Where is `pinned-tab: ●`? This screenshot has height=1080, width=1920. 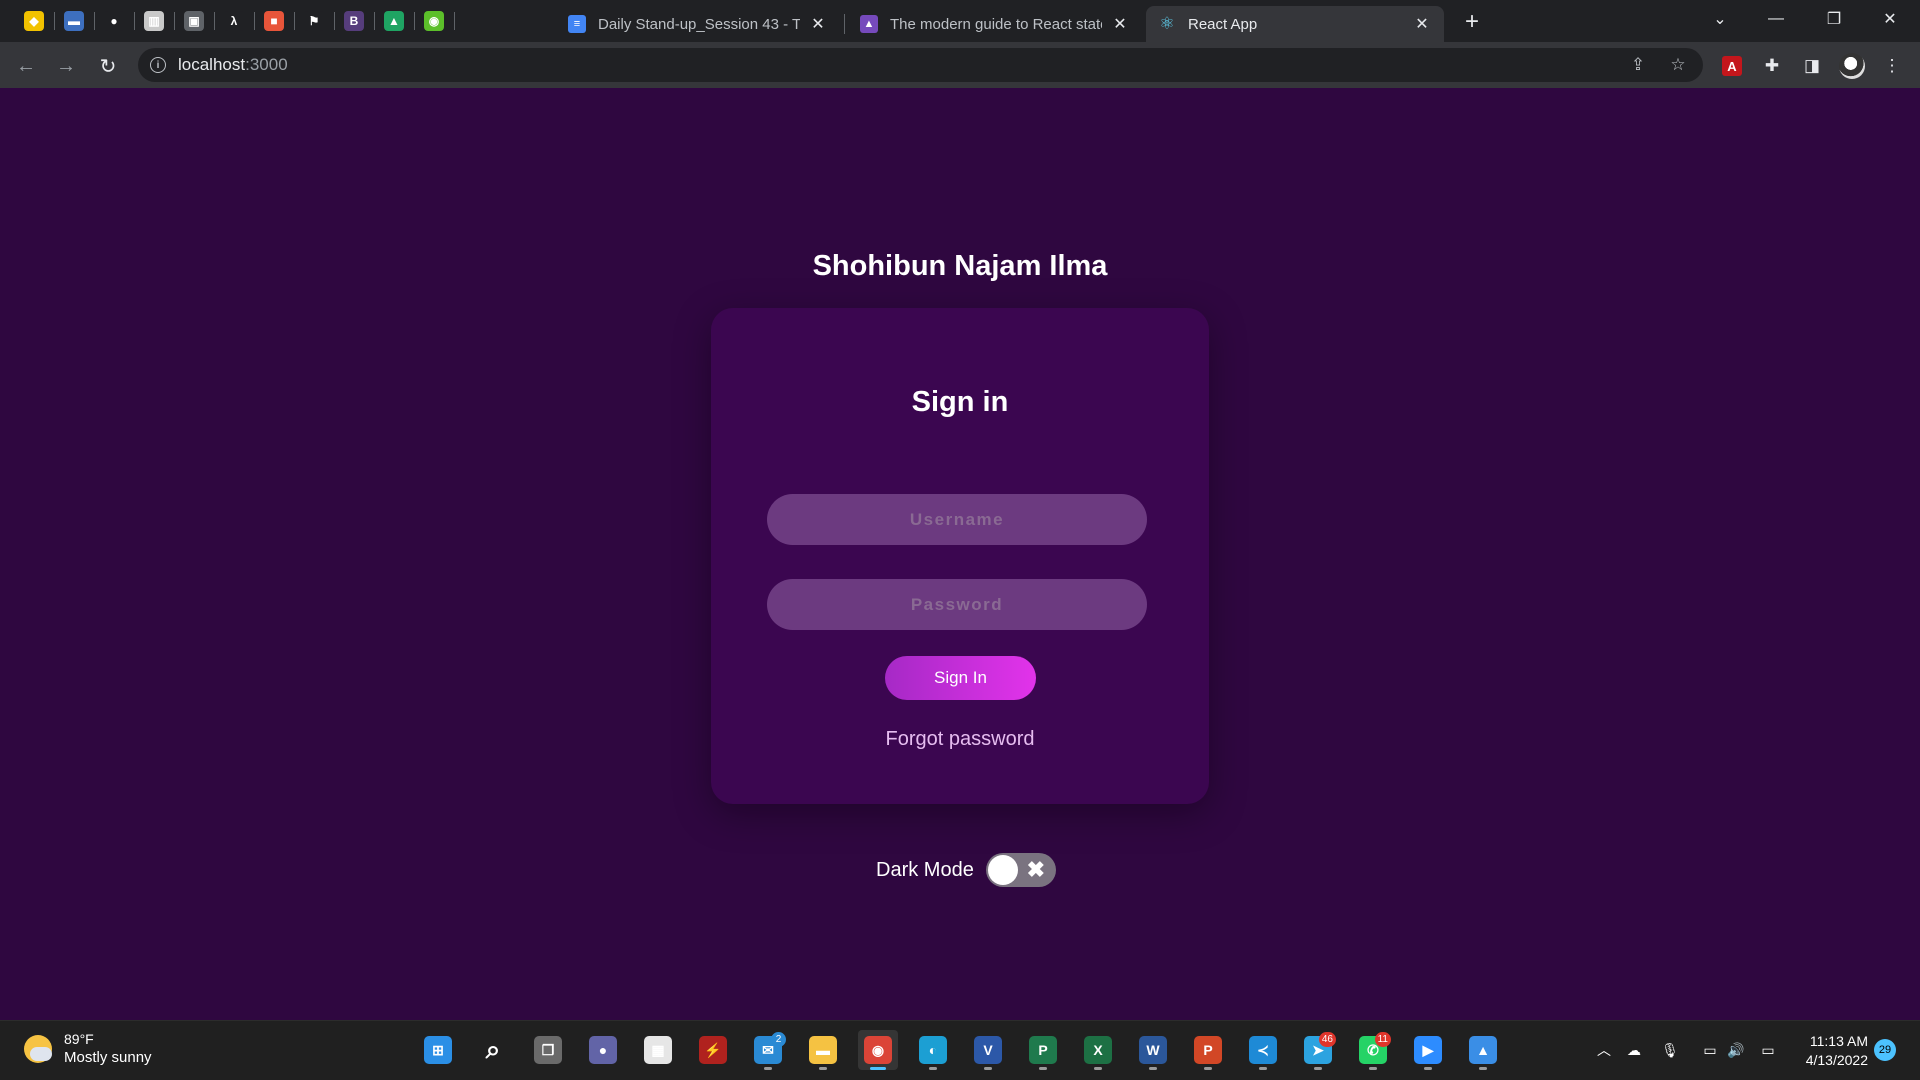
pinned-tab: ● is located at coordinates (114, 21).